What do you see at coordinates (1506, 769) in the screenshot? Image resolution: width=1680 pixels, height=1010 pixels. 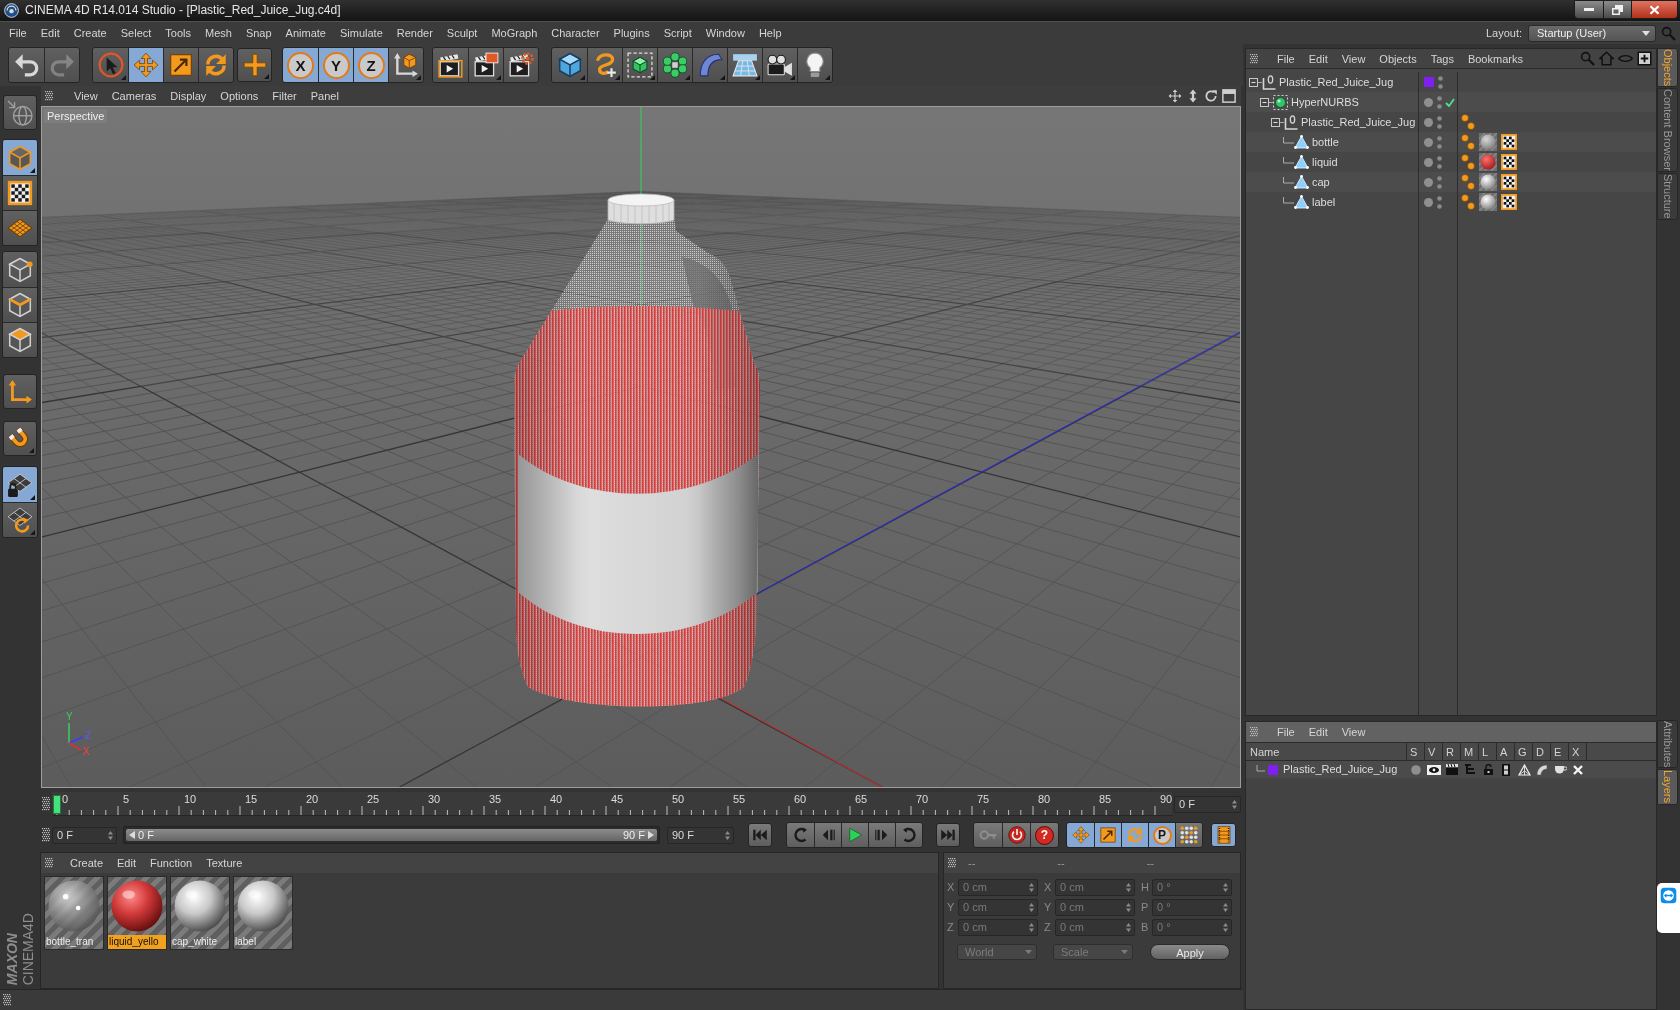 I see `film-strip-icon` at bounding box center [1506, 769].